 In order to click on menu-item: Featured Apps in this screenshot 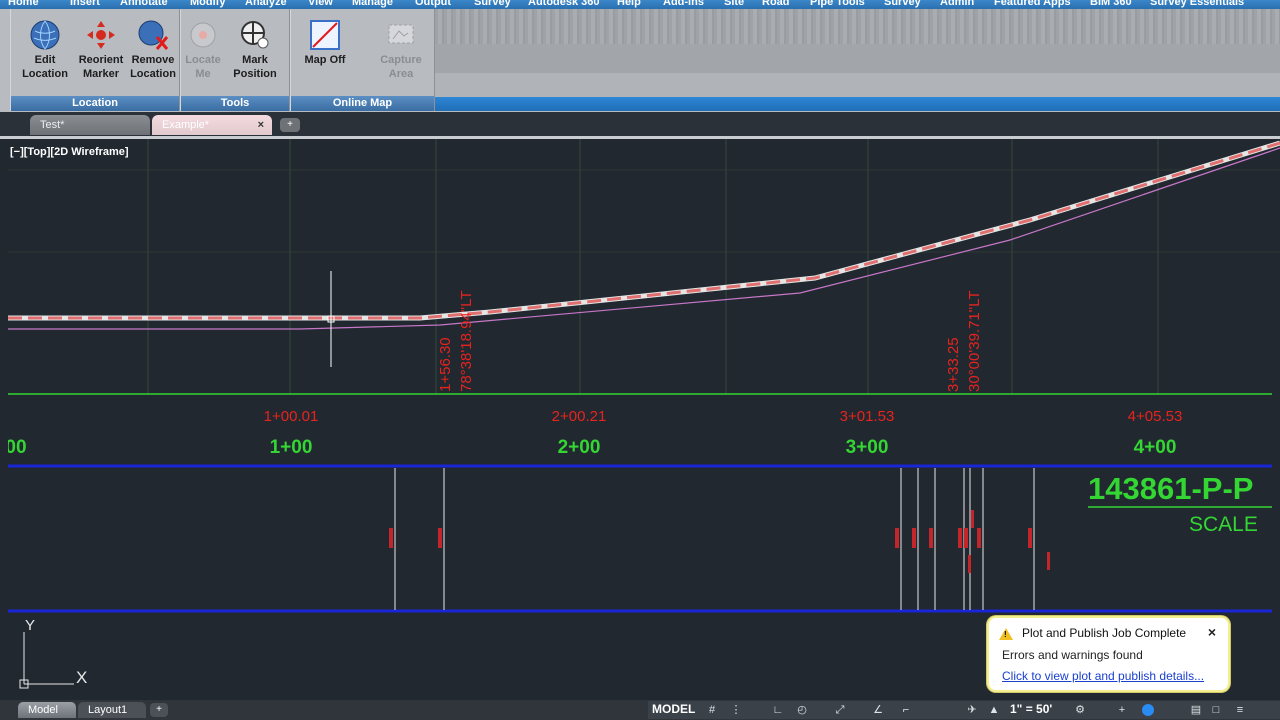, I will do `click(1032, 4)`.